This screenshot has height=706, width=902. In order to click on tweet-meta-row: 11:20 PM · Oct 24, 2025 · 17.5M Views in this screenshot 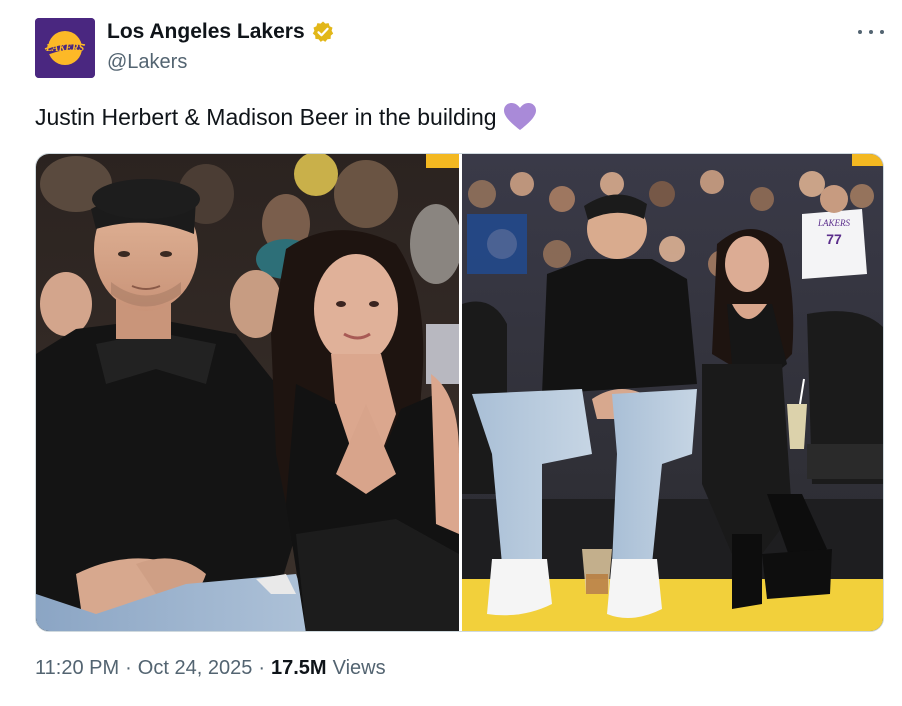, I will do `click(210, 668)`.